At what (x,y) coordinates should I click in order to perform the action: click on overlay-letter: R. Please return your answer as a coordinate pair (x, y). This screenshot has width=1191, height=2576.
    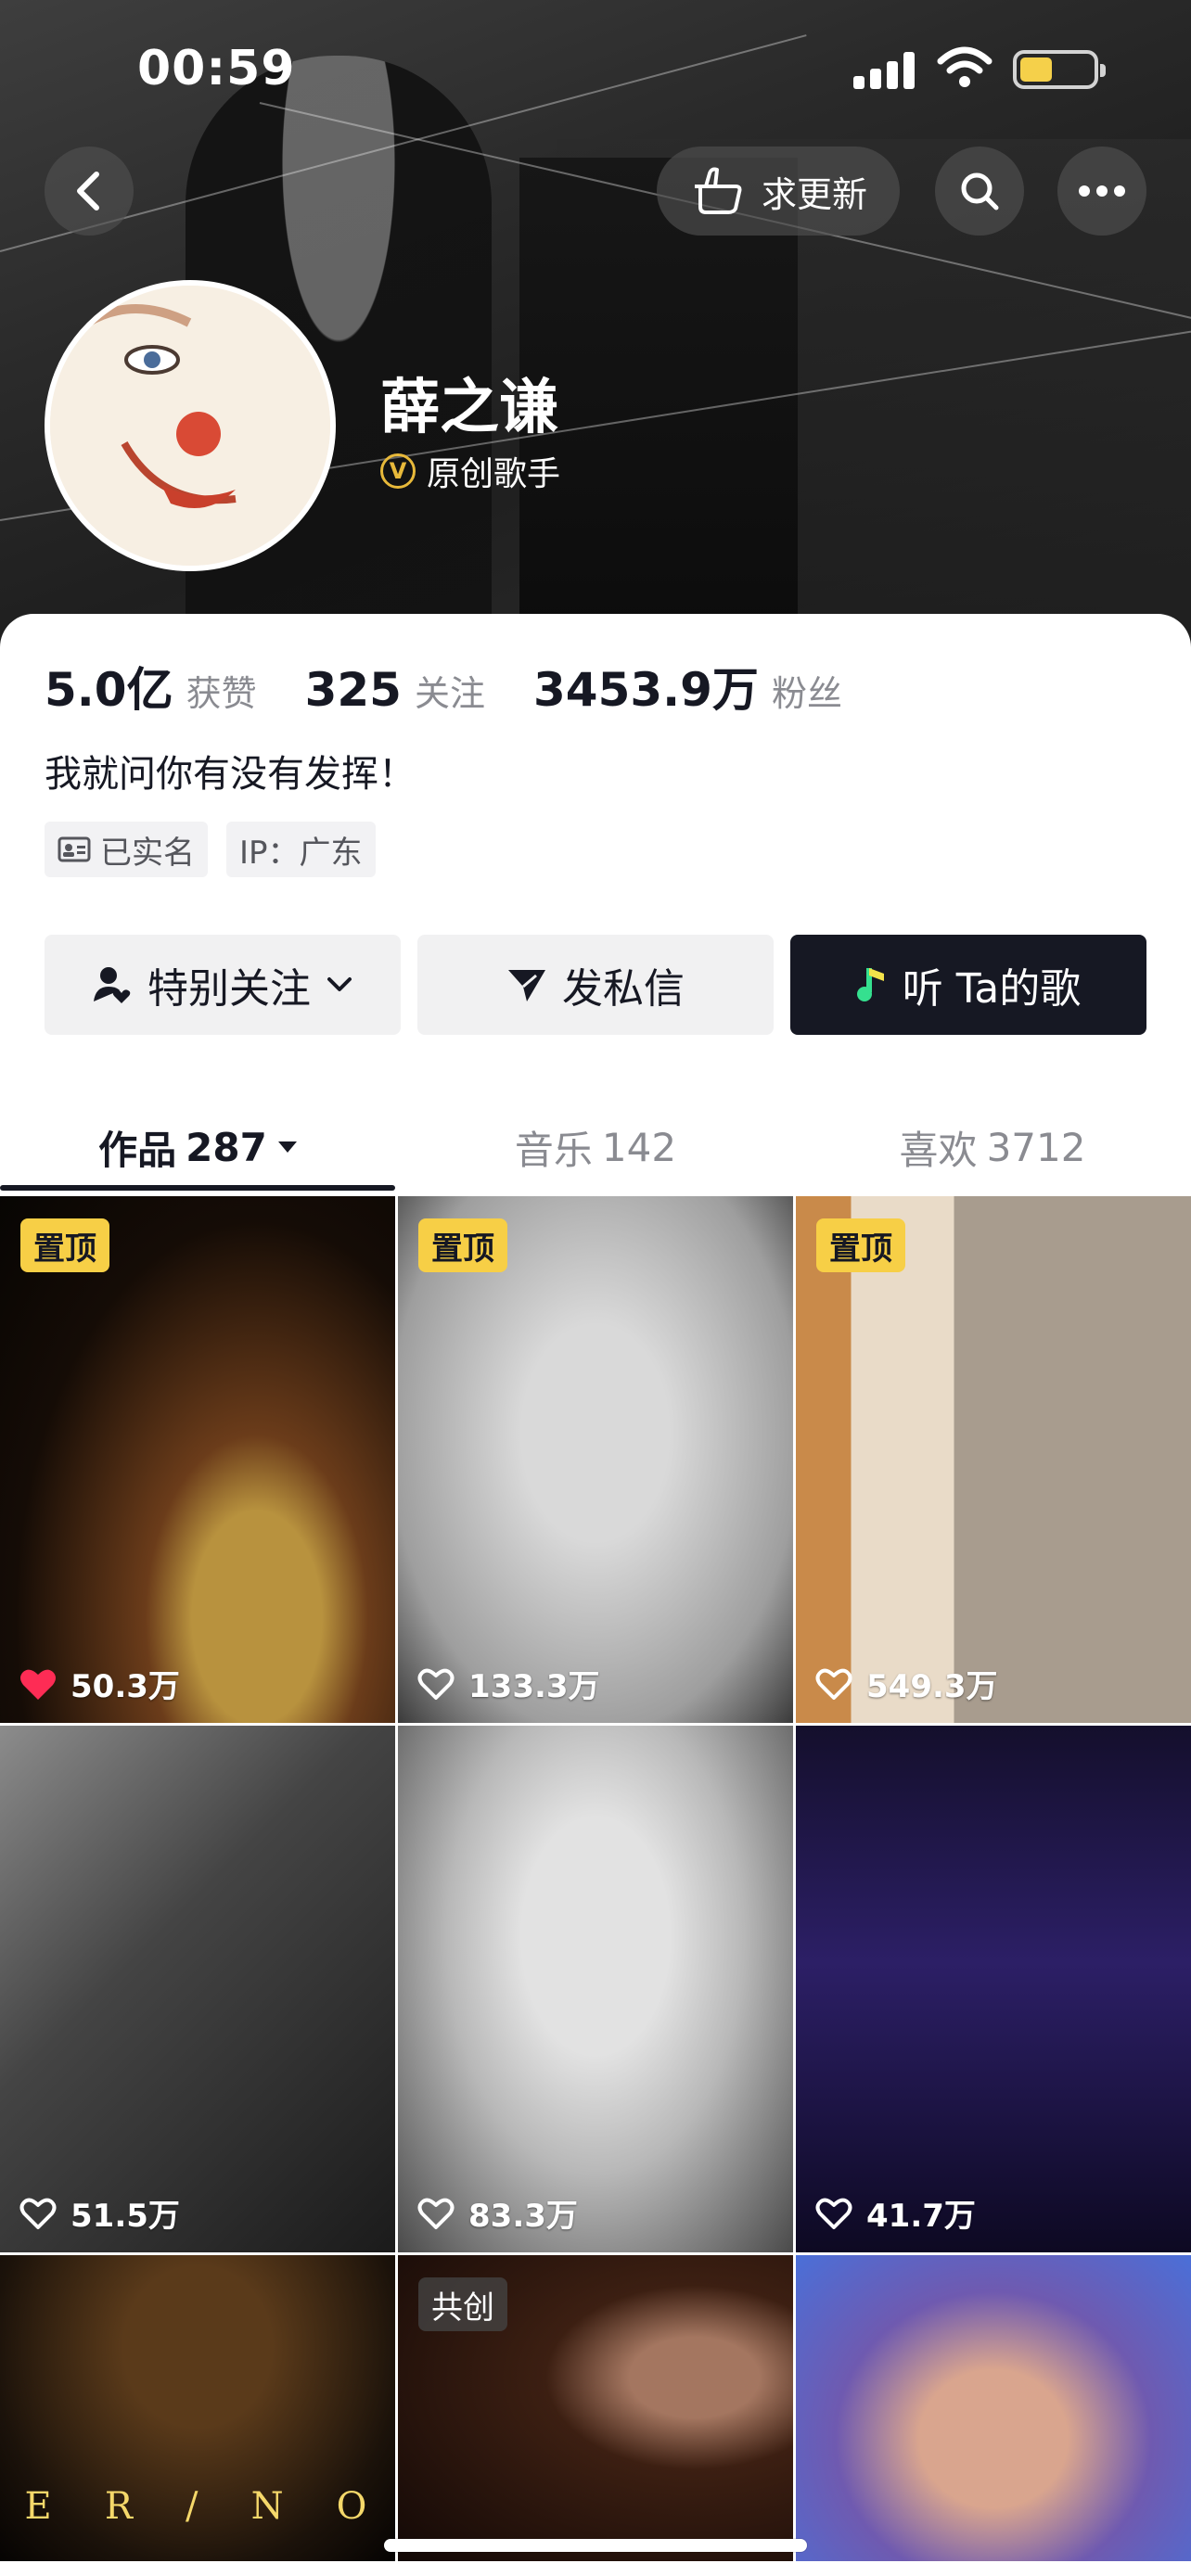
    Looking at the image, I should click on (120, 2506).